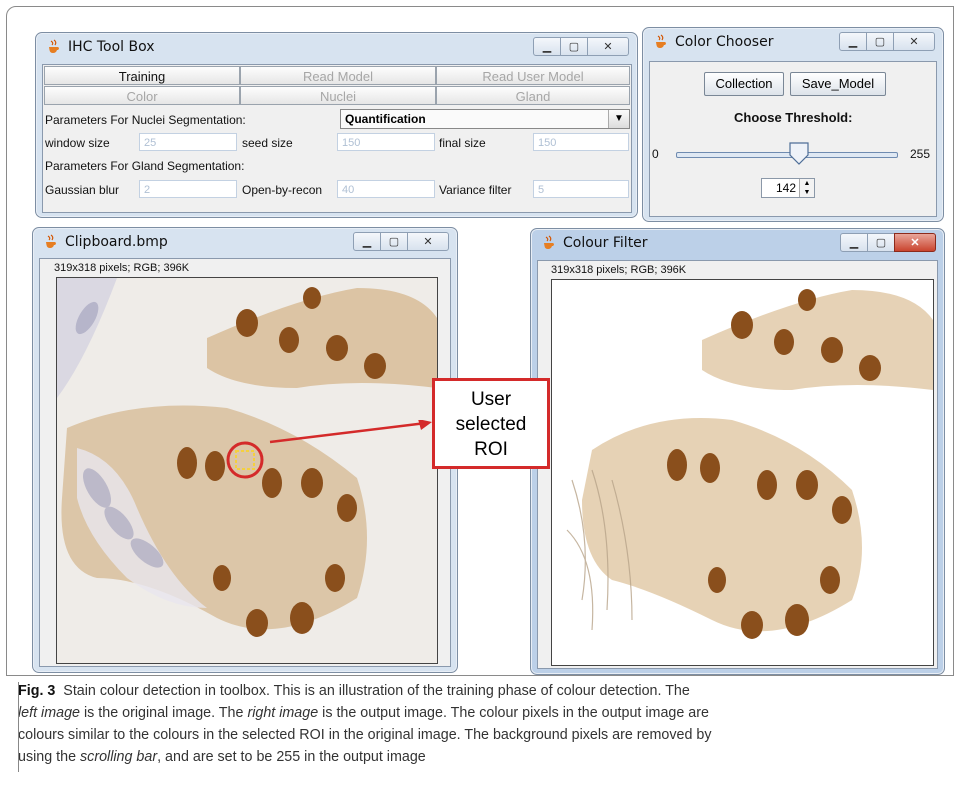 This screenshot has height=793, width=955. What do you see at coordinates (122, 268) in the screenshot?
I see `clipboard-info: 319x318 pixels; RGB; 396K` at bounding box center [122, 268].